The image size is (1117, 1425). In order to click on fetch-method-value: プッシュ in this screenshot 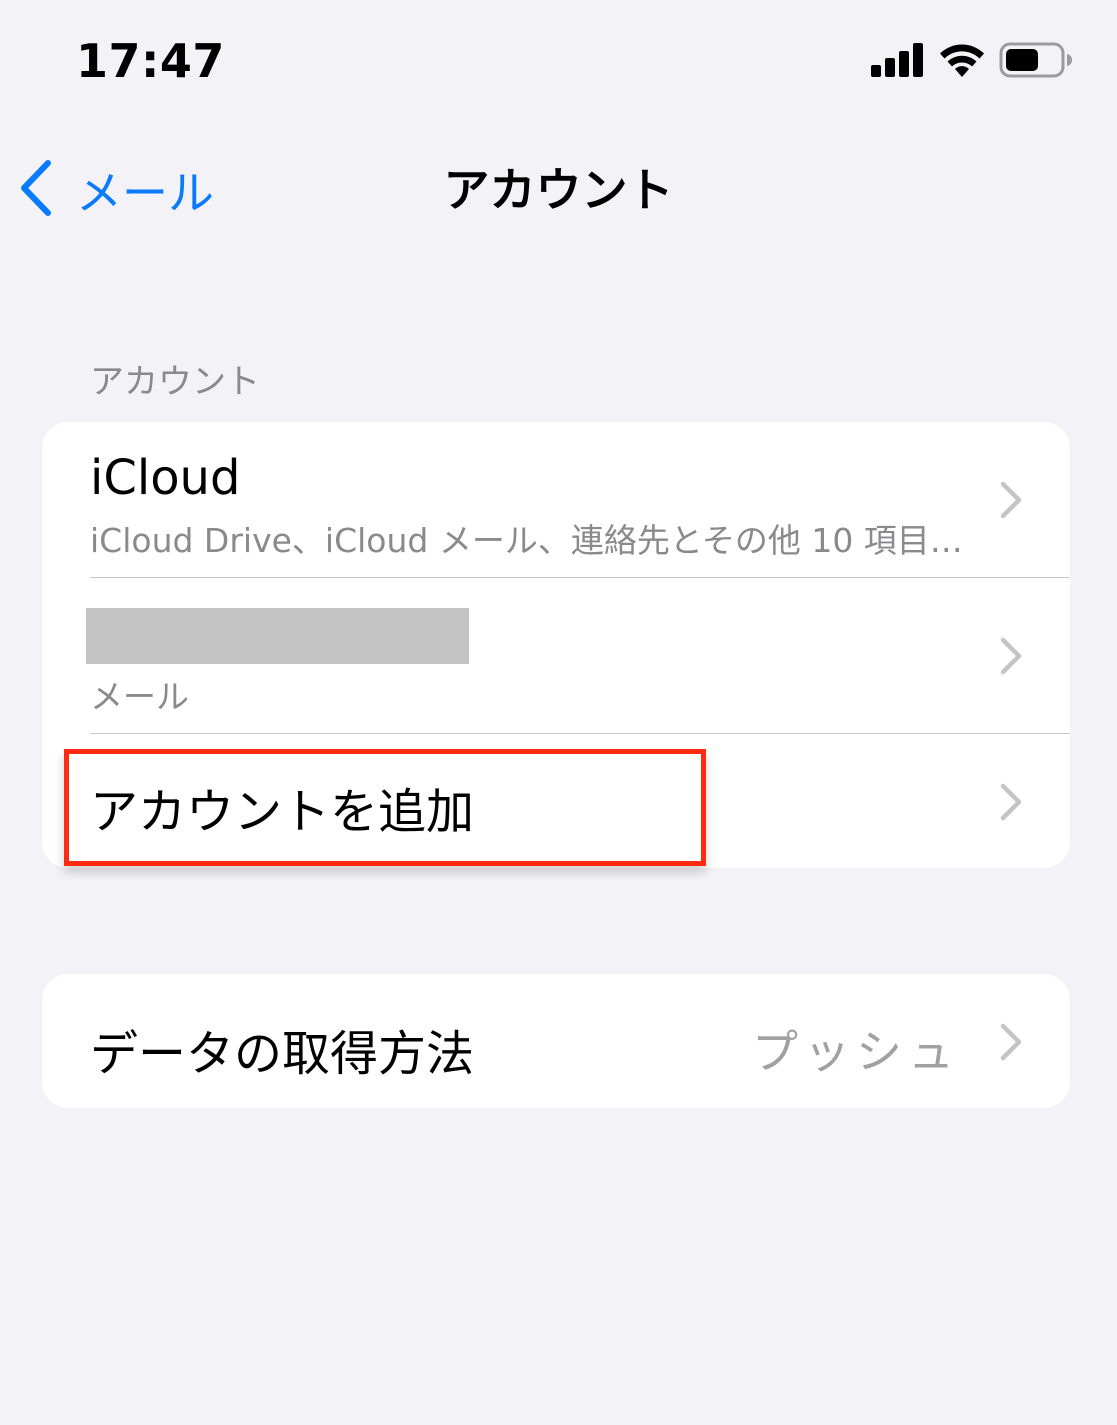, I will do `click(856, 1052)`.